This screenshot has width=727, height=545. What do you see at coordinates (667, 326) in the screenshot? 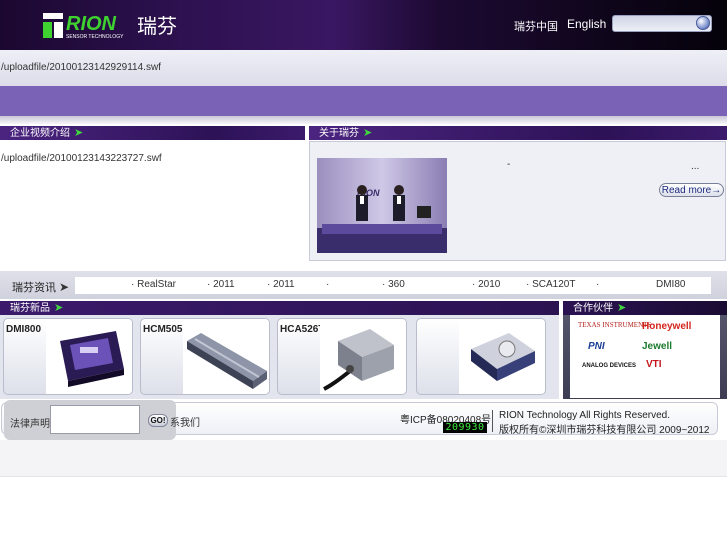
I see `partner-logo: Honeywell` at bounding box center [667, 326].